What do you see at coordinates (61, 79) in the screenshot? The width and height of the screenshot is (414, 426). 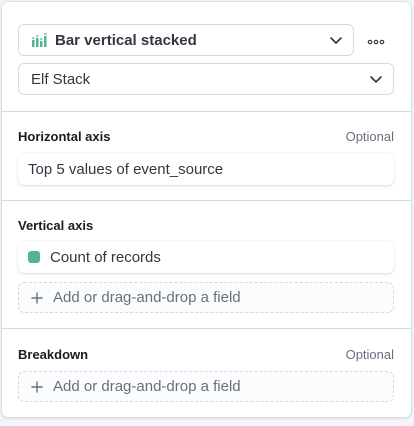 I see `layer-label: Elf Stack` at bounding box center [61, 79].